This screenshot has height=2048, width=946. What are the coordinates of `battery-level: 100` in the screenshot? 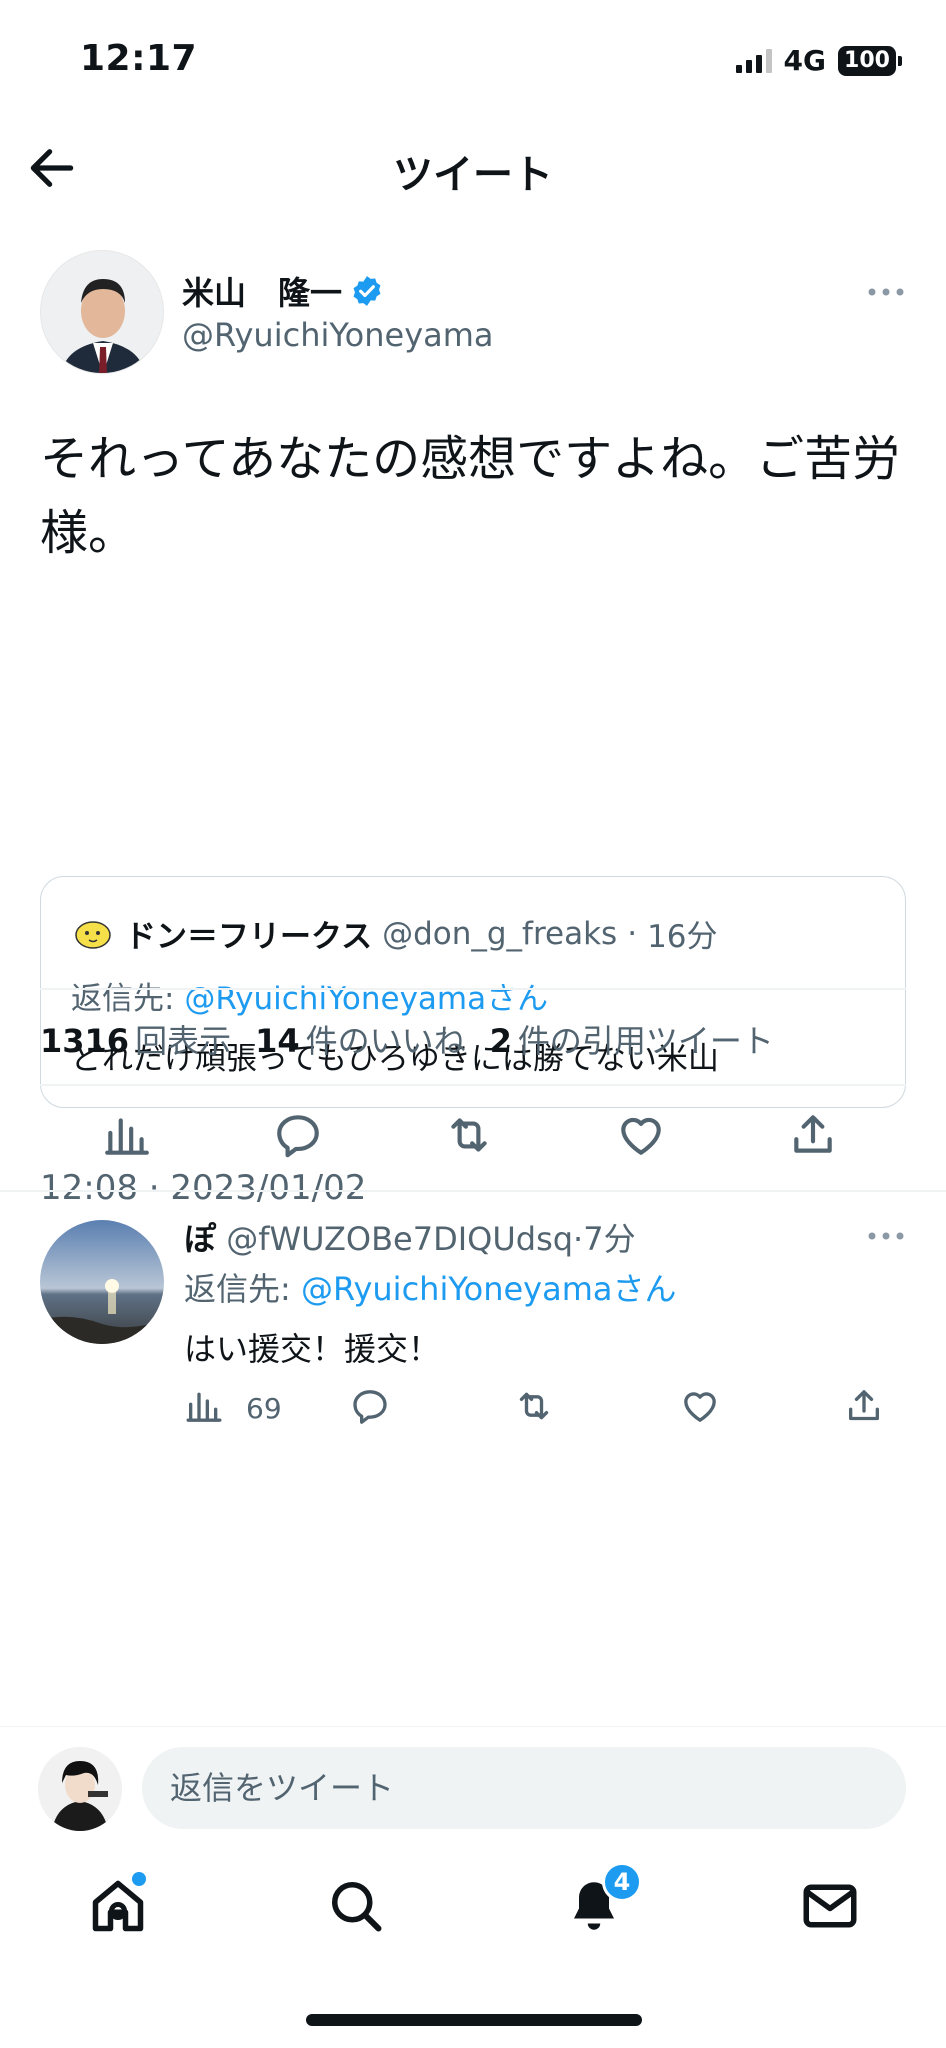 It's located at (867, 60).